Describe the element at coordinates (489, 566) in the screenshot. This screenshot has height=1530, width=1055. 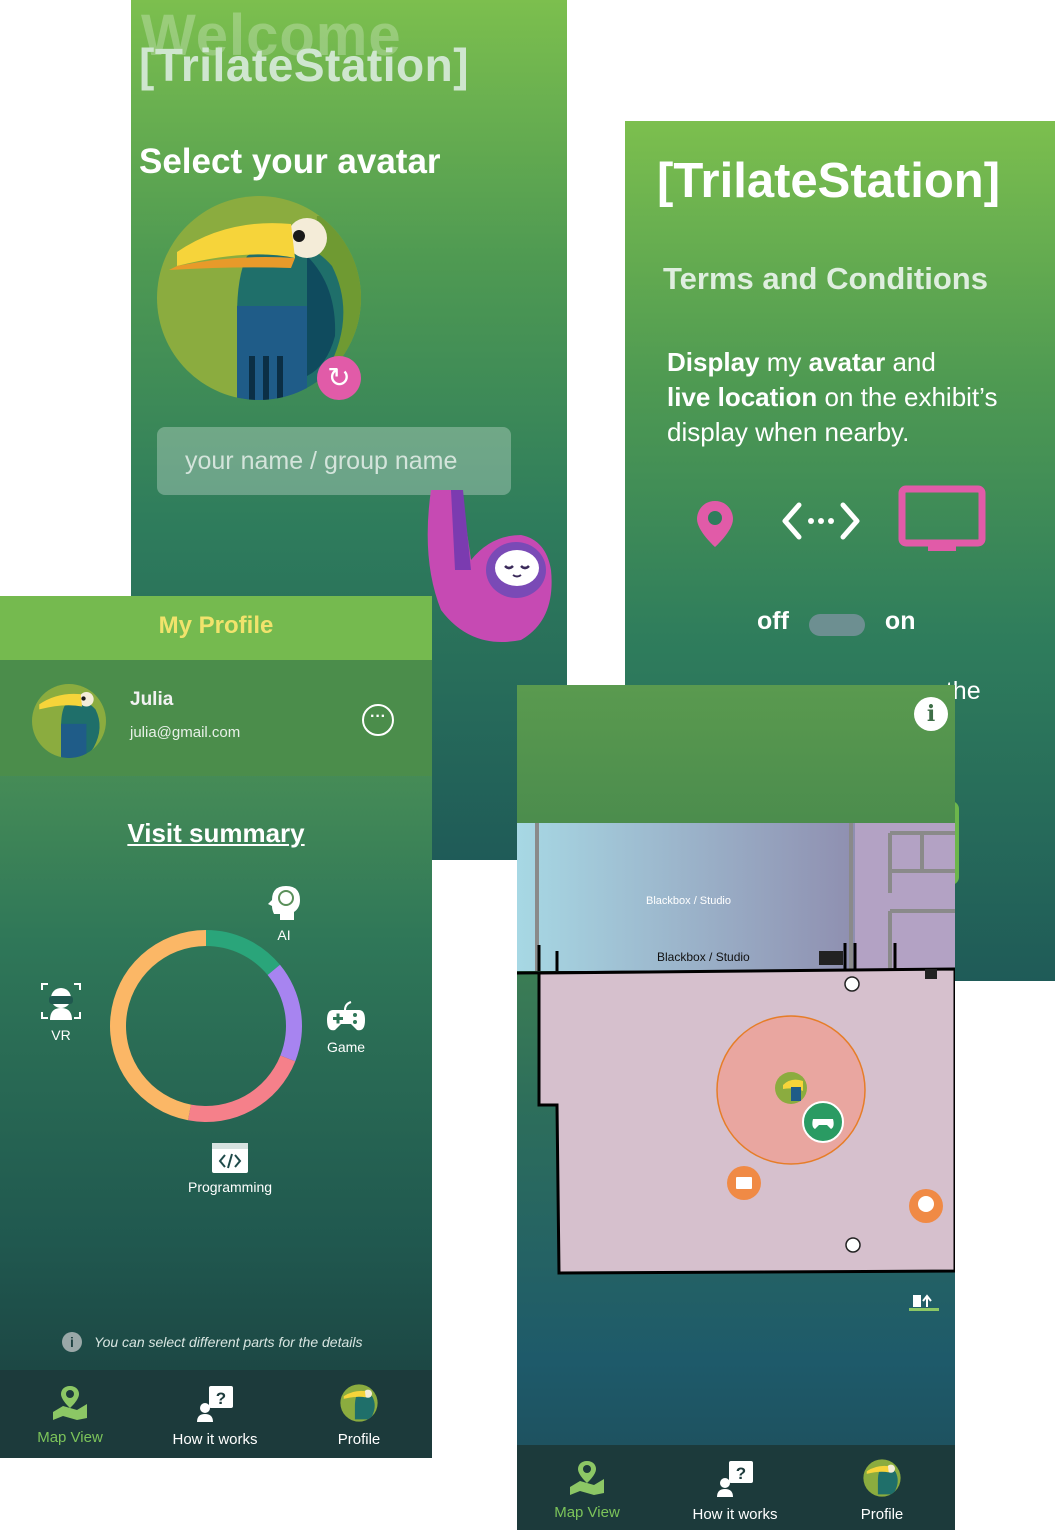
I see `sloth-icon` at that location.